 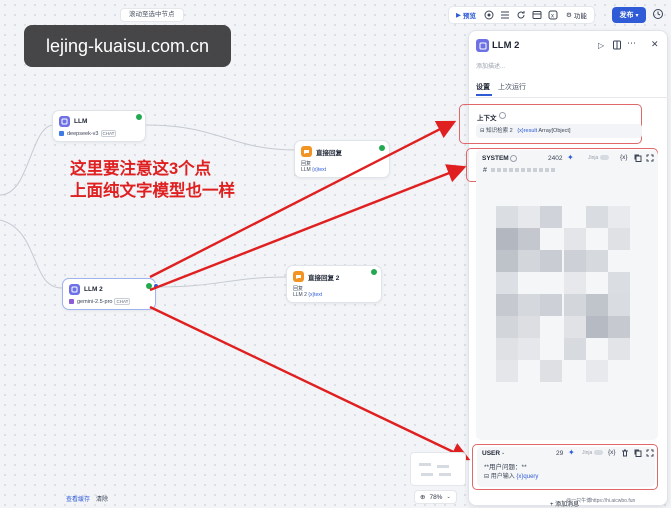 I want to click on arrow-to-system, so click(x=308, y=228).